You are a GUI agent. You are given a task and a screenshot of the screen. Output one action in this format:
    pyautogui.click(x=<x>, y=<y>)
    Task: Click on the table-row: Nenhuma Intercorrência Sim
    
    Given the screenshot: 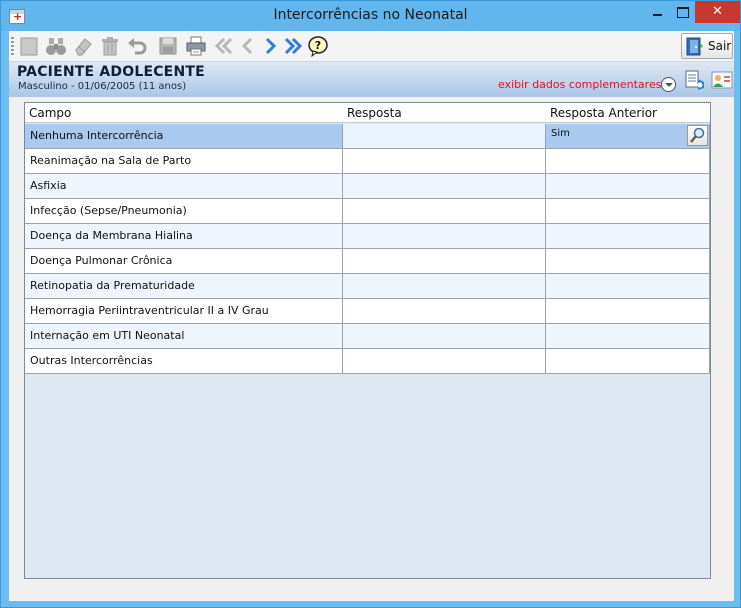 What is the action you would take?
    pyautogui.click(x=367, y=136)
    